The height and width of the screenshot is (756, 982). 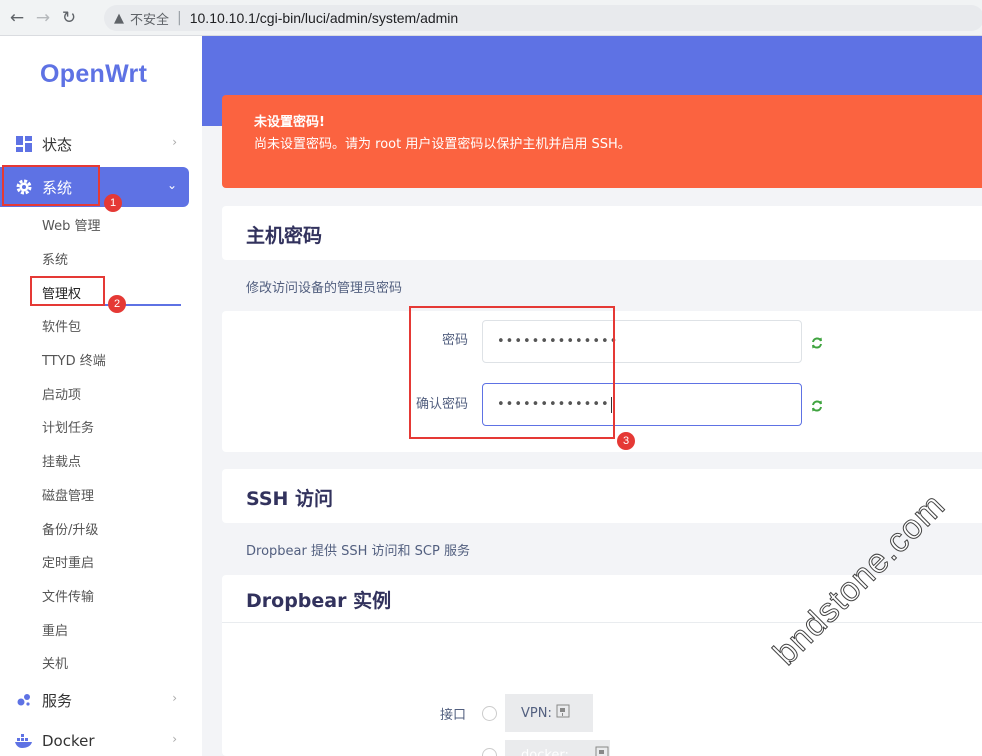 I want to click on forward-icon: →, so click(x=43, y=18).